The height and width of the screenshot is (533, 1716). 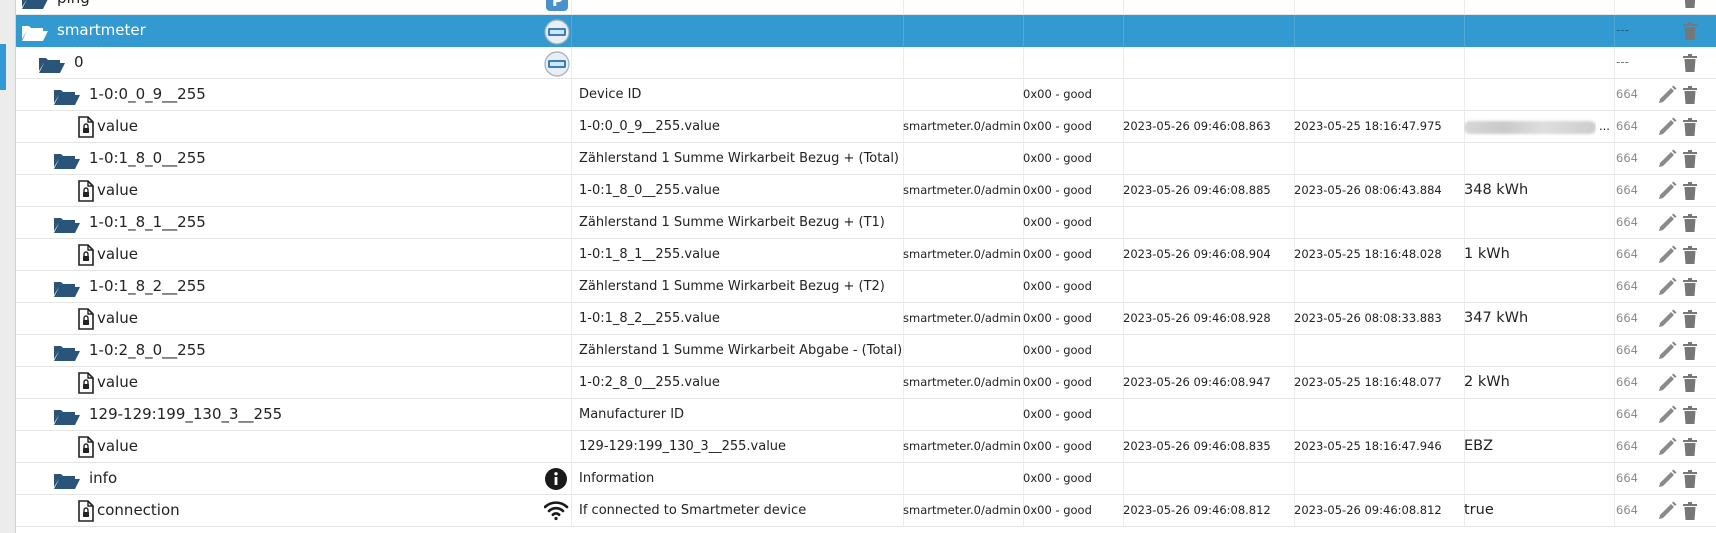 What do you see at coordinates (147, 222) in the screenshot?
I see `tree-item-name: 1-0:1_8_1__255` at bounding box center [147, 222].